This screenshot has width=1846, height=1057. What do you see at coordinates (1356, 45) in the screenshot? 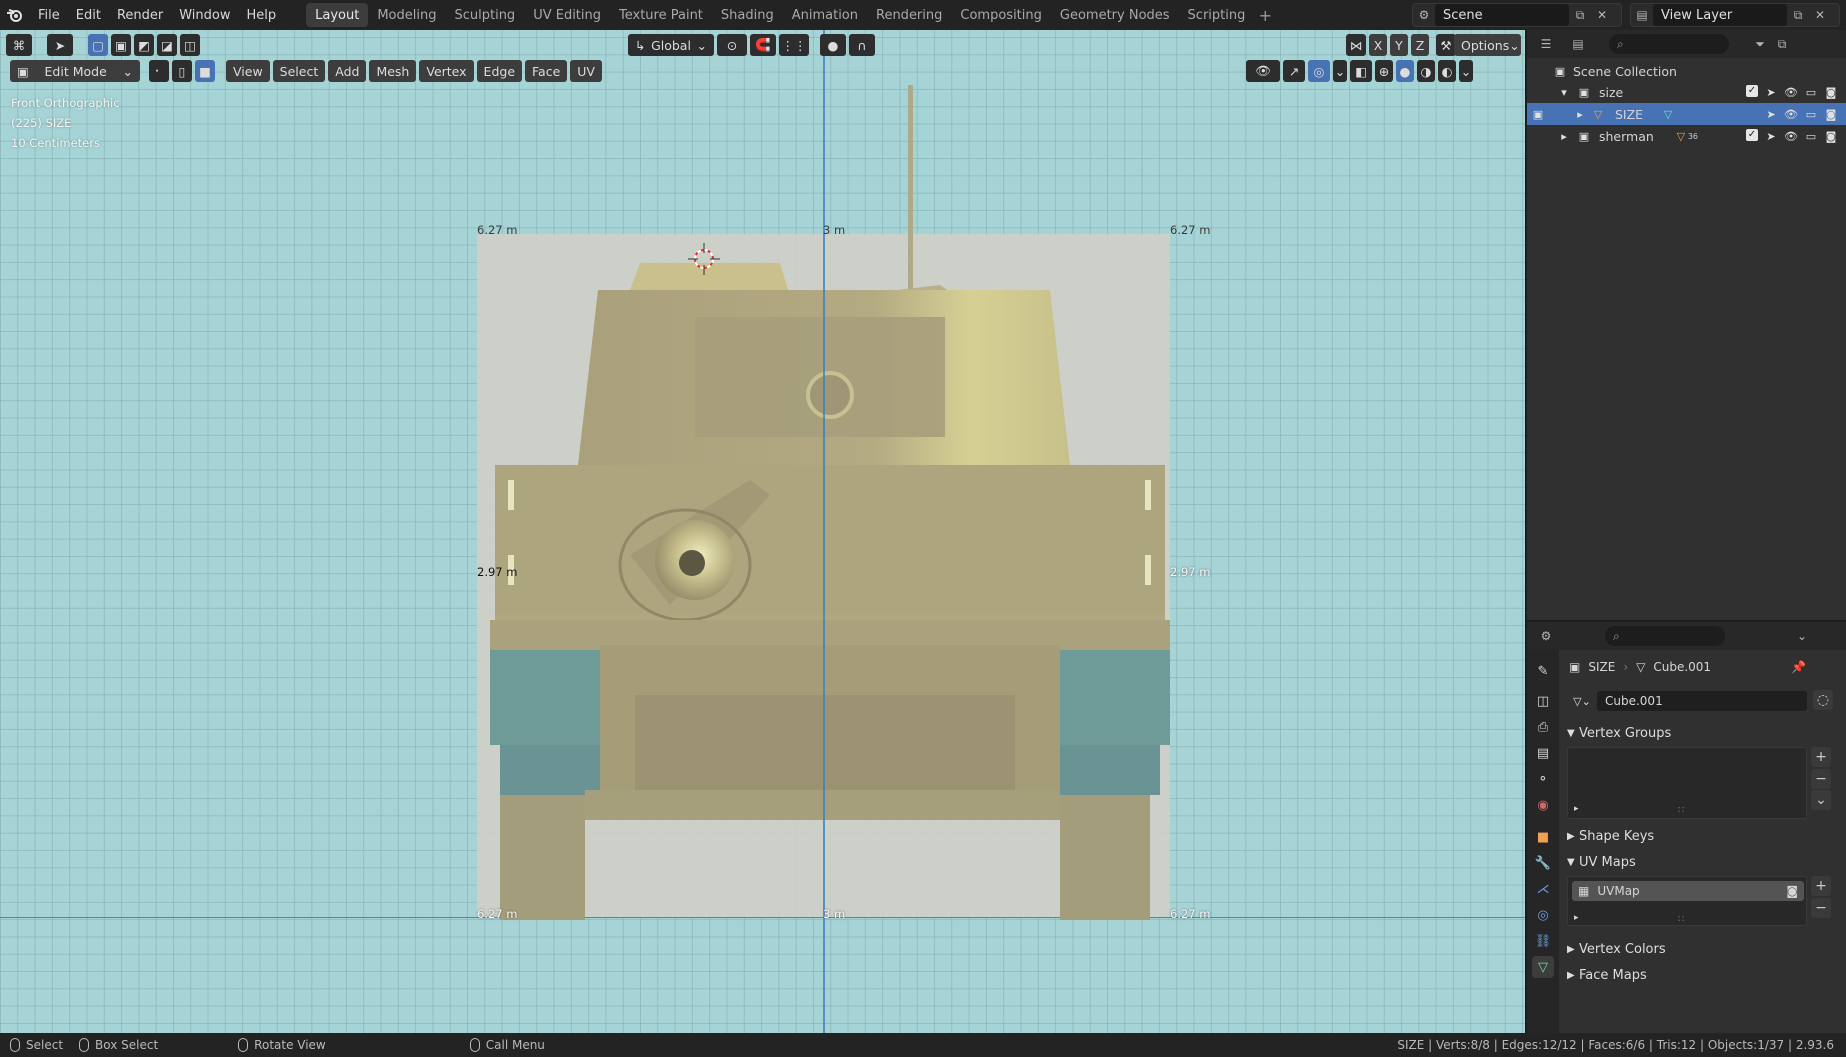
I see `mirror-options-icon: ⋈` at bounding box center [1356, 45].